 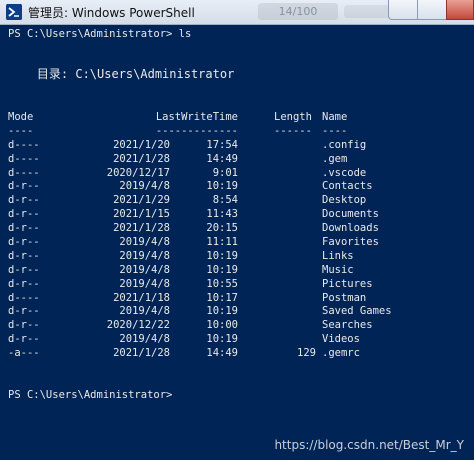 What do you see at coordinates (222, 242) in the screenshot?
I see `time-cell: 11:11` at bounding box center [222, 242].